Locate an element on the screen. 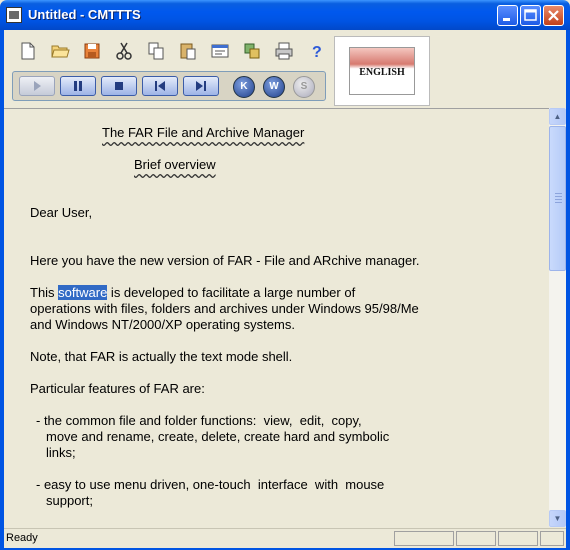 The width and height of the screenshot is (570, 550). copy-button is located at coordinates (156, 51).